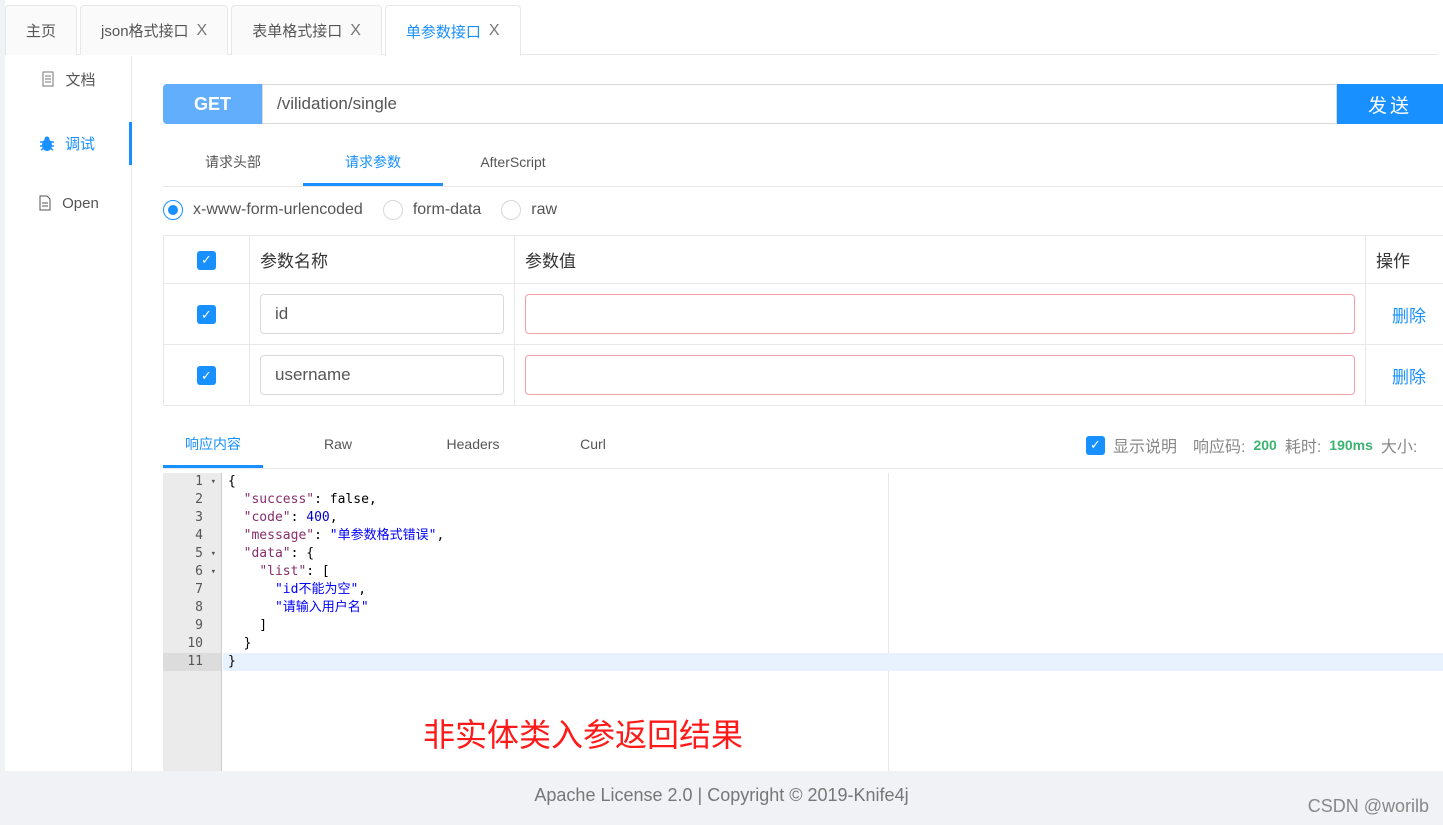 This screenshot has width=1443, height=825. Describe the element at coordinates (544, 209) in the screenshot. I see `radio-label: raw` at that location.